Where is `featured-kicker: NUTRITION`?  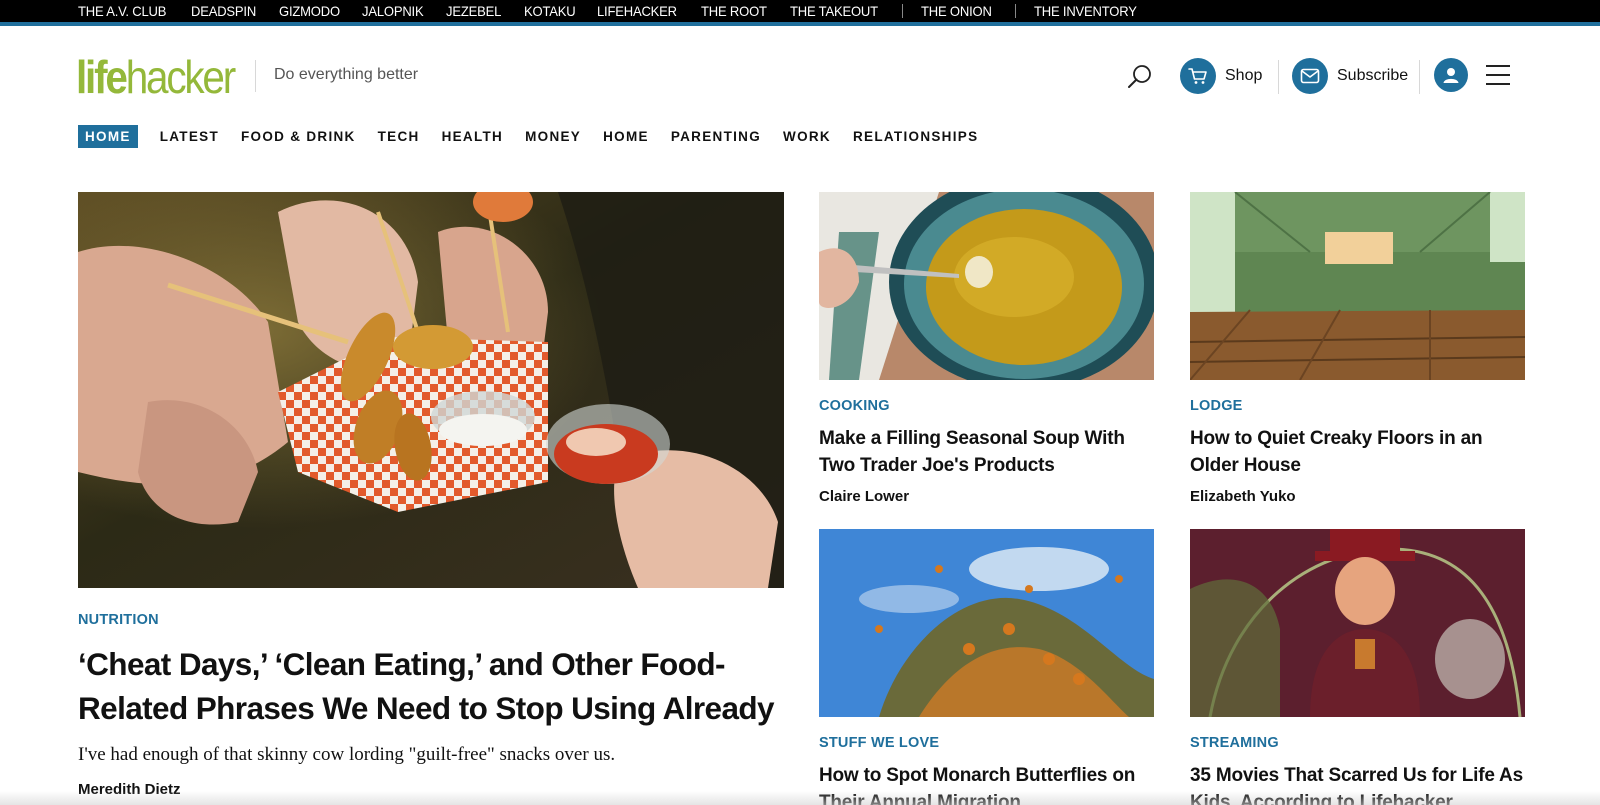 featured-kicker: NUTRITION is located at coordinates (118, 620).